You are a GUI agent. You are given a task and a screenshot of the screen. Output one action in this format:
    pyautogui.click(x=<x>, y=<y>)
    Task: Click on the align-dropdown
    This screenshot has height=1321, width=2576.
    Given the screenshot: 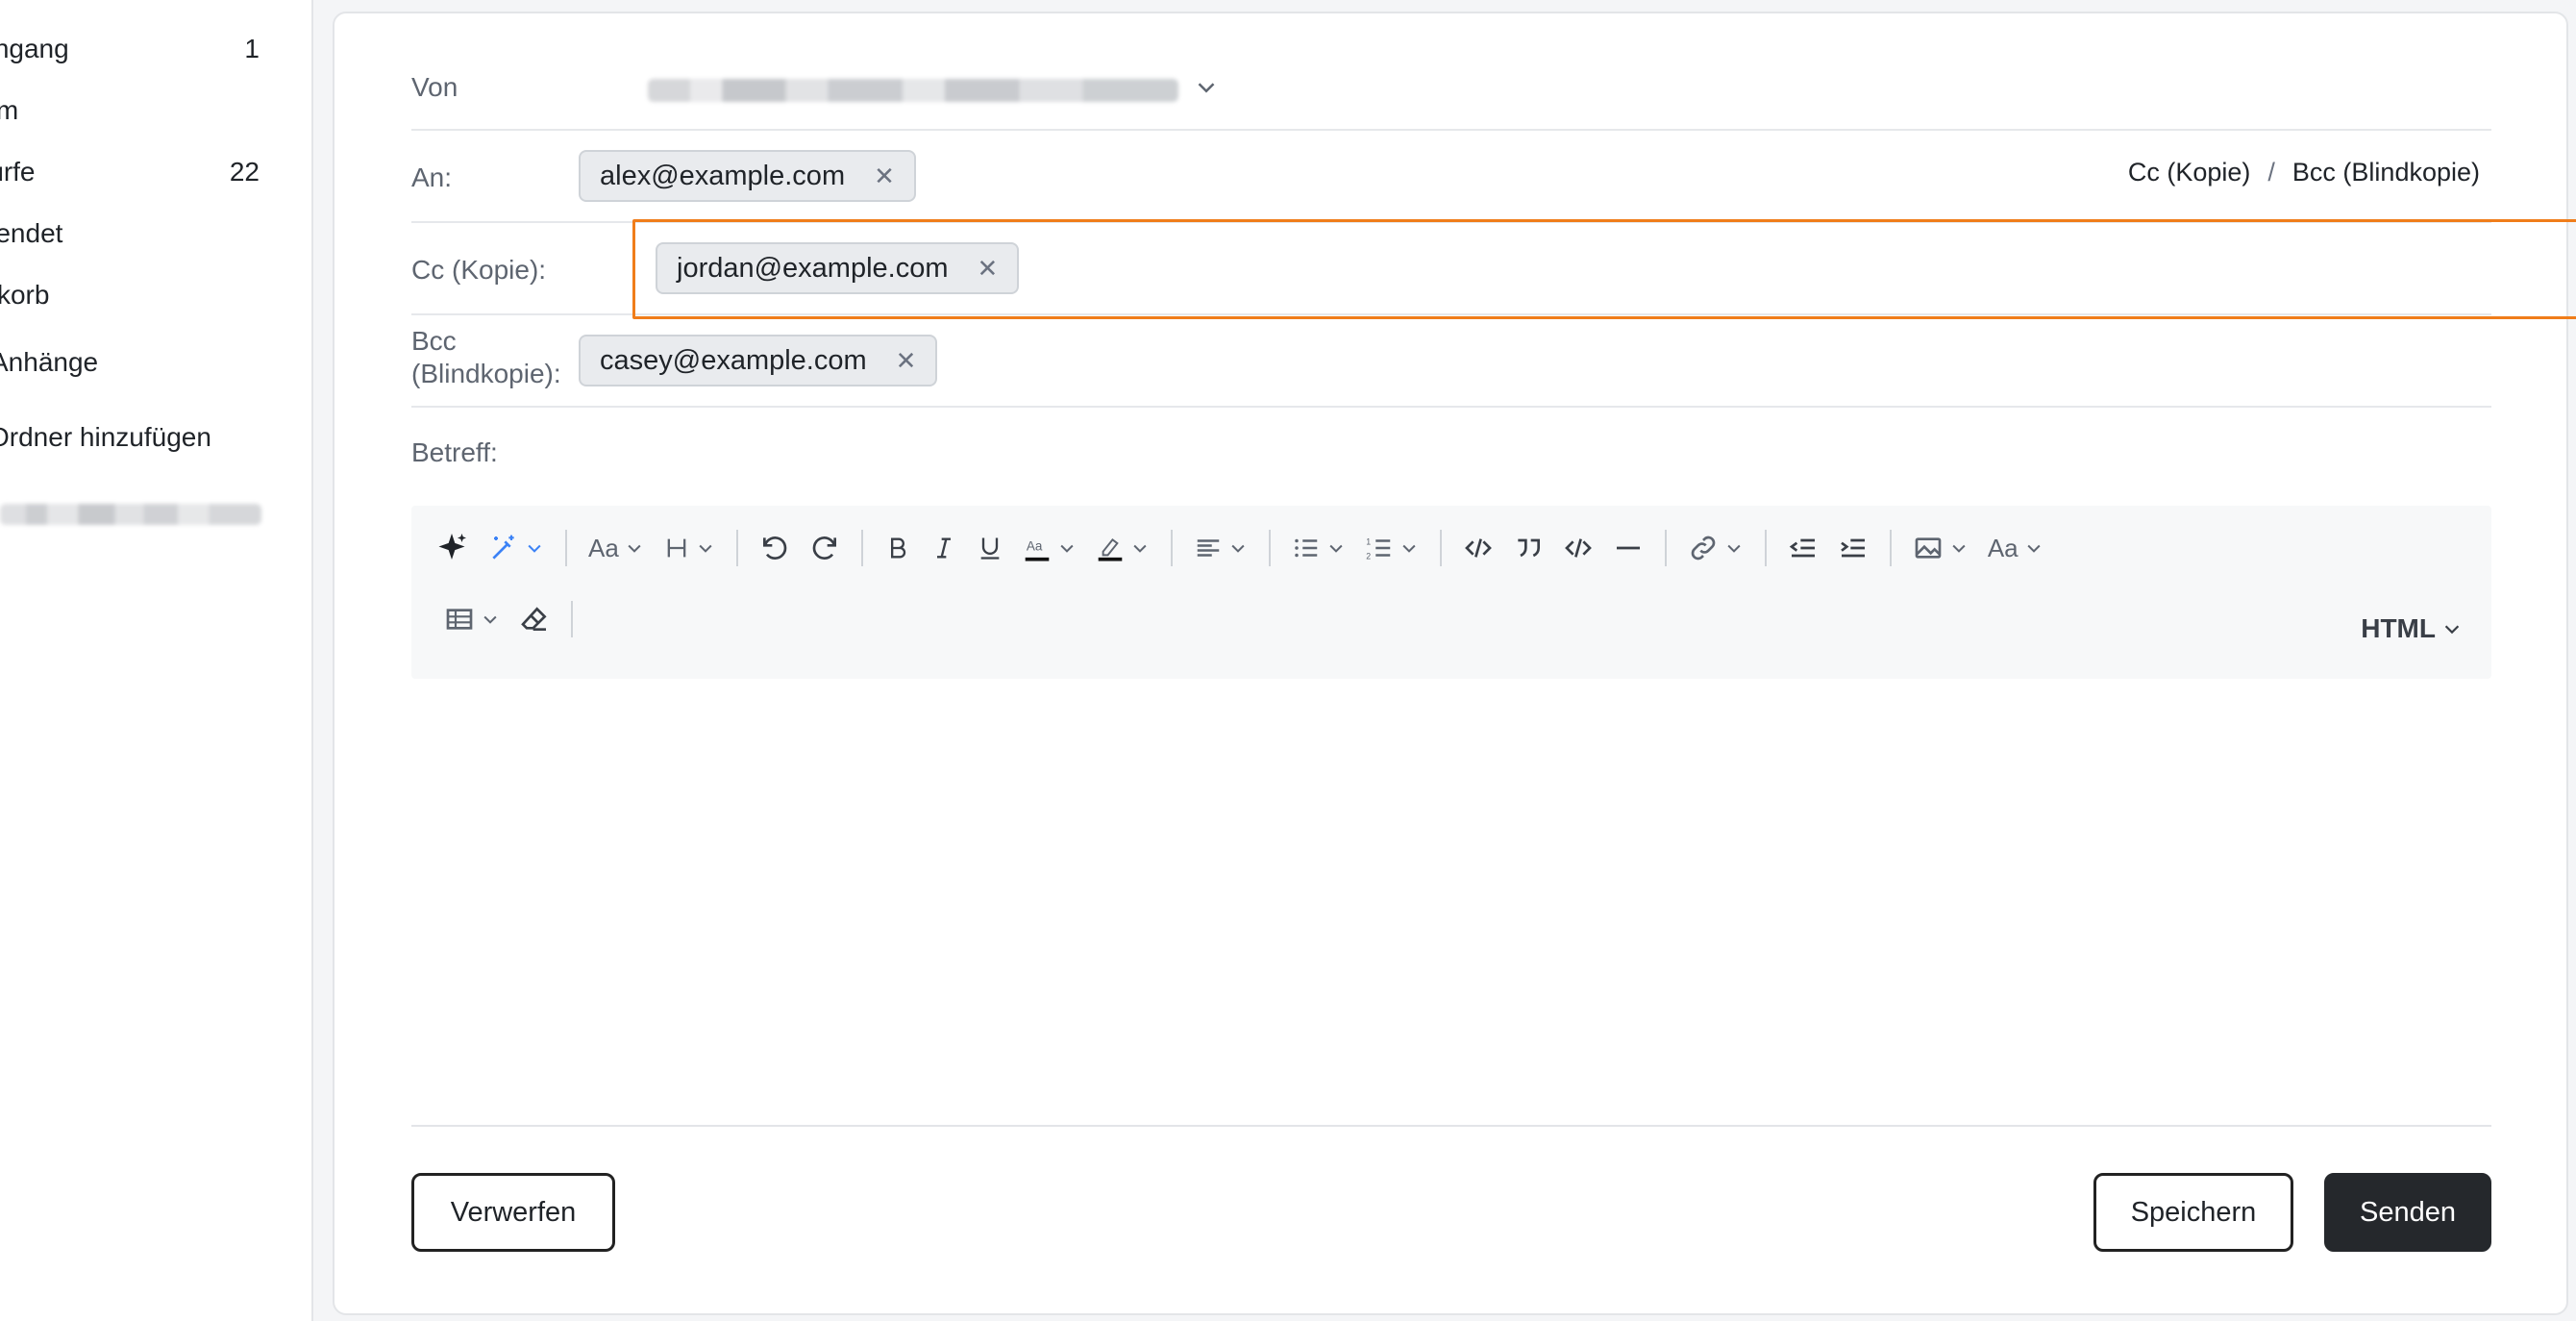 What is the action you would take?
    pyautogui.click(x=1221, y=548)
    